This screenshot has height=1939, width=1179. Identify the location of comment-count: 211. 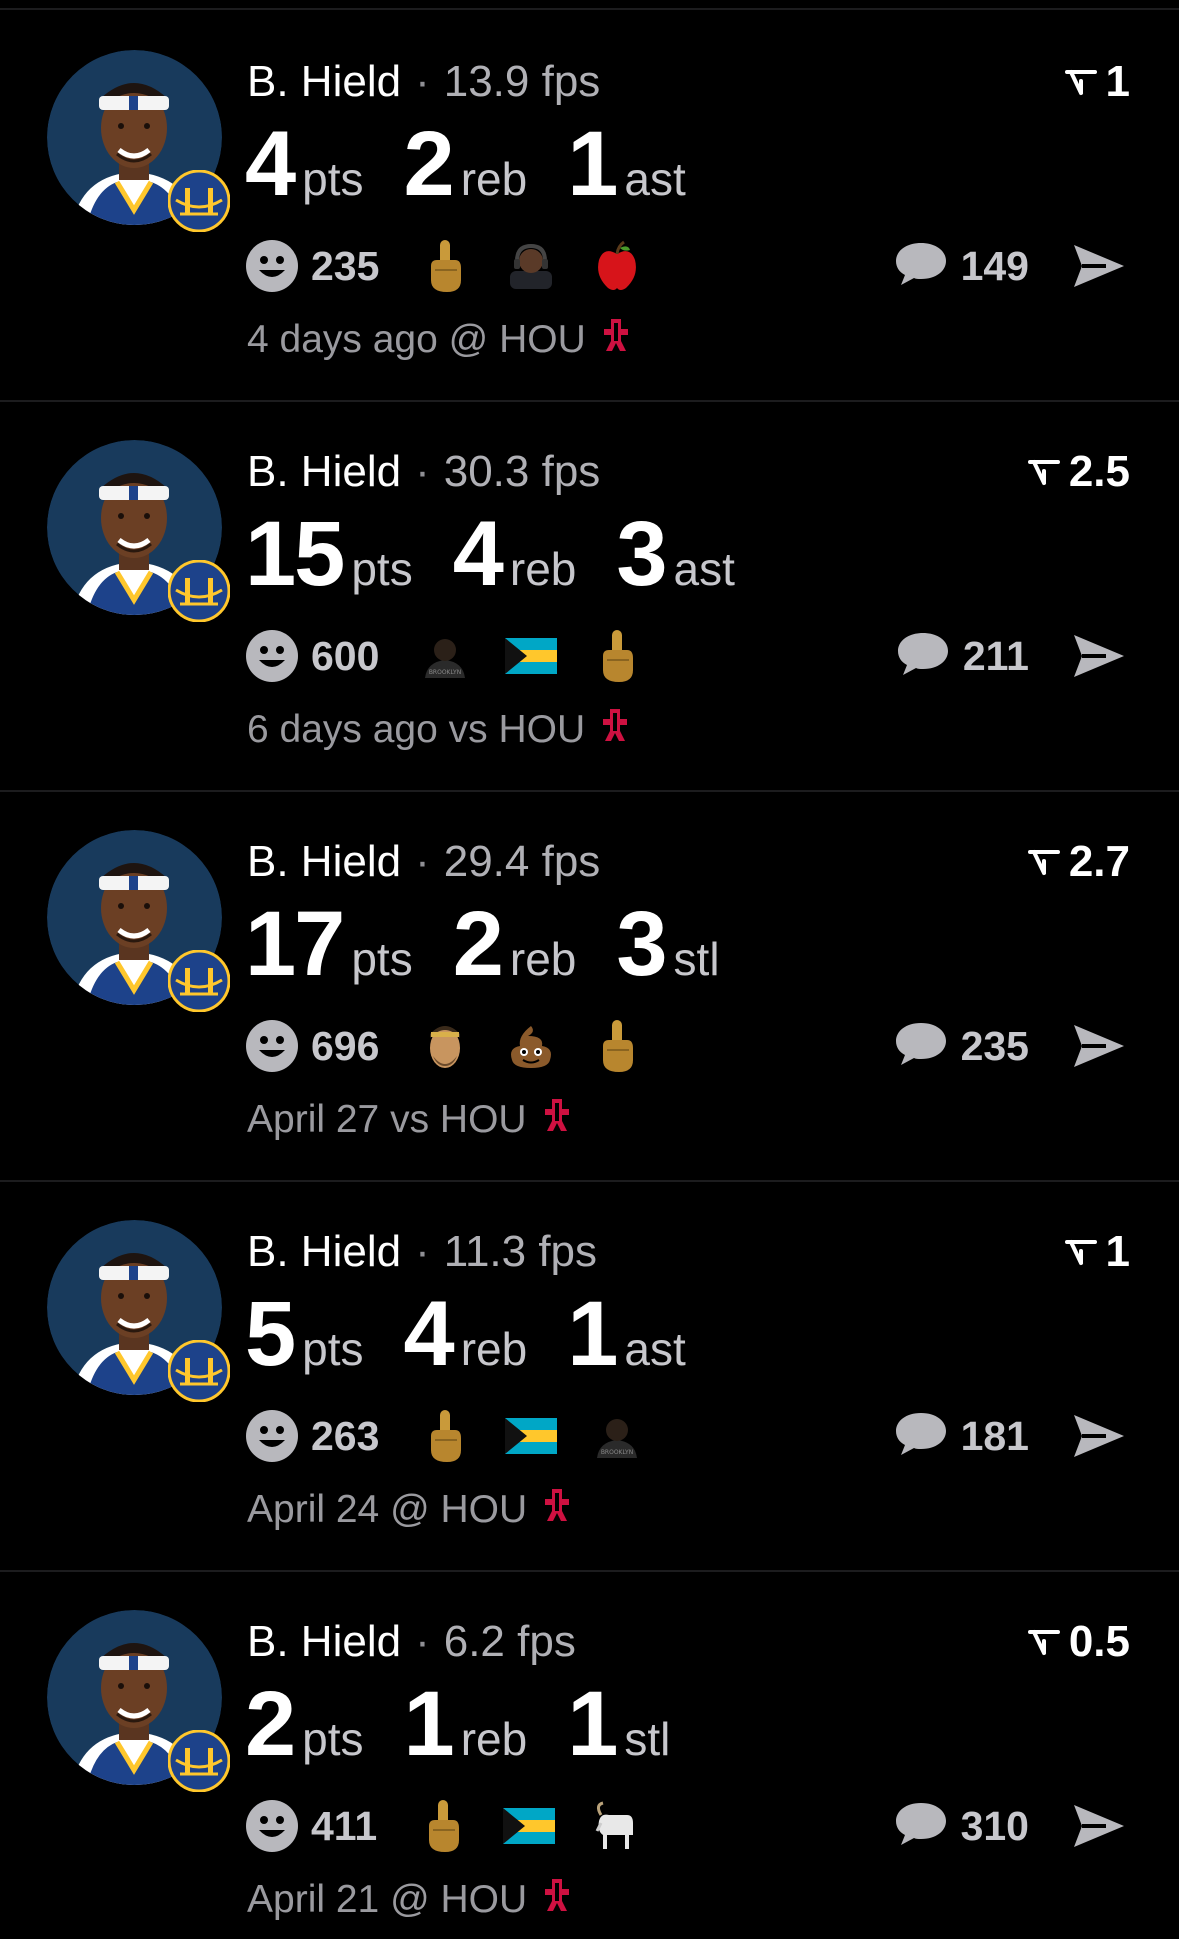
(995, 655).